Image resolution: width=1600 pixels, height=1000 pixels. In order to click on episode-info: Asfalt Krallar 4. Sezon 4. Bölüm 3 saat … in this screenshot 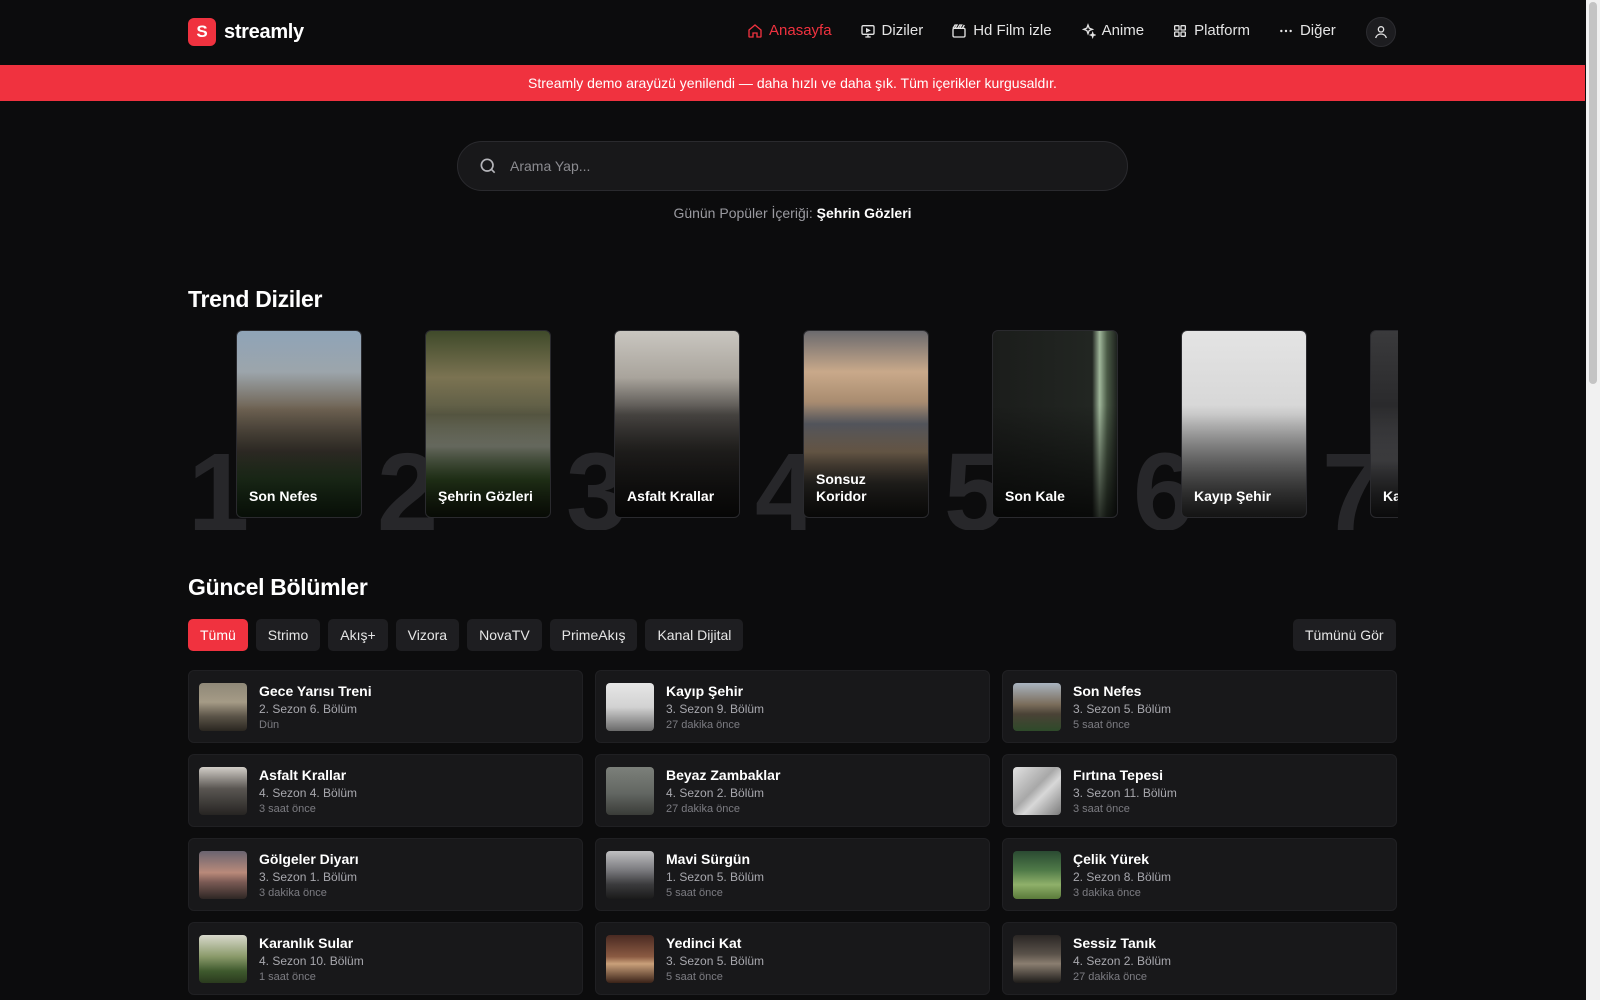, I will do `click(308, 791)`.